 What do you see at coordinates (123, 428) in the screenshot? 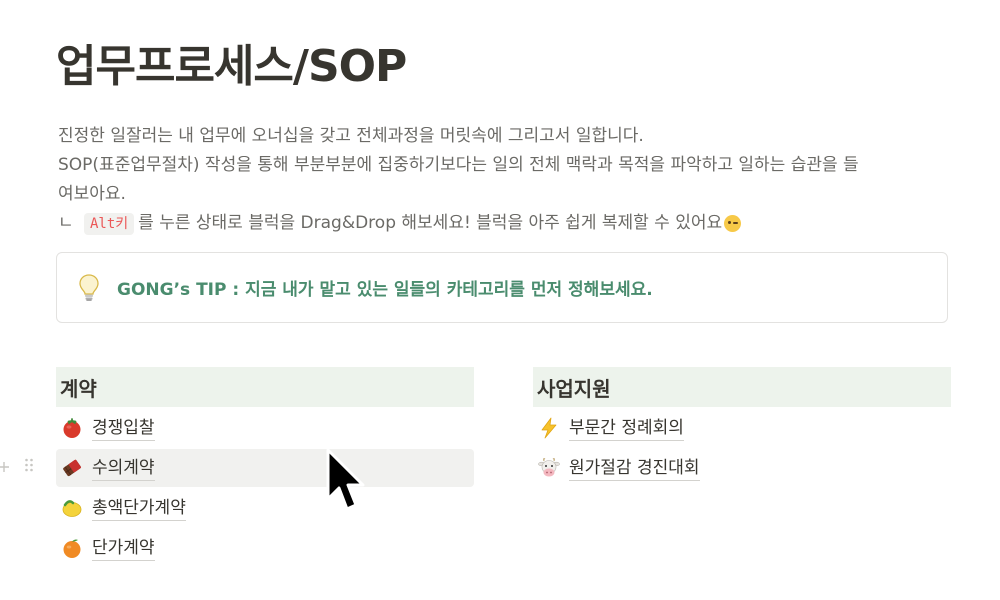
I see `item-label: 경쟁입찰` at bounding box center [123, 428].